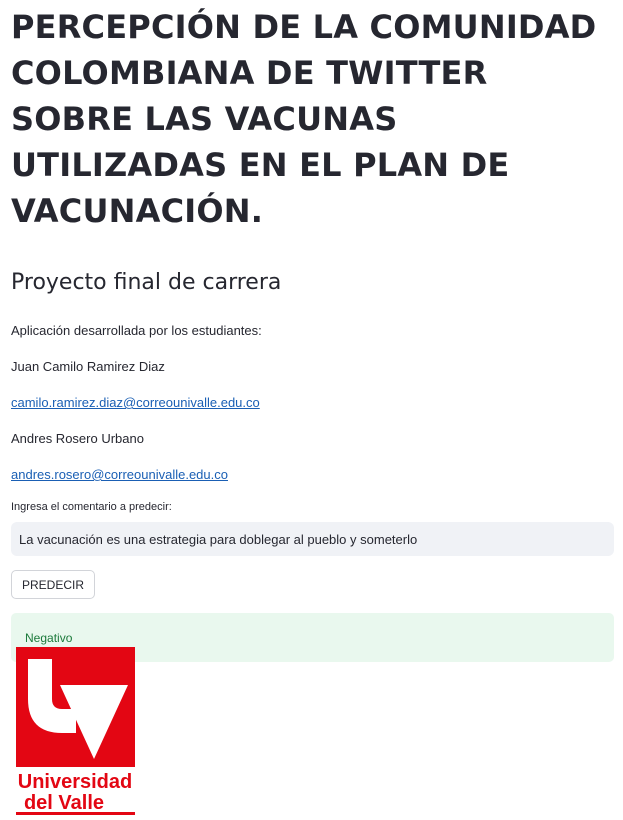 The height and width of the screenshot is (820, 623). I want to click on logo-text-line1: Universidad, so click(75, 782).